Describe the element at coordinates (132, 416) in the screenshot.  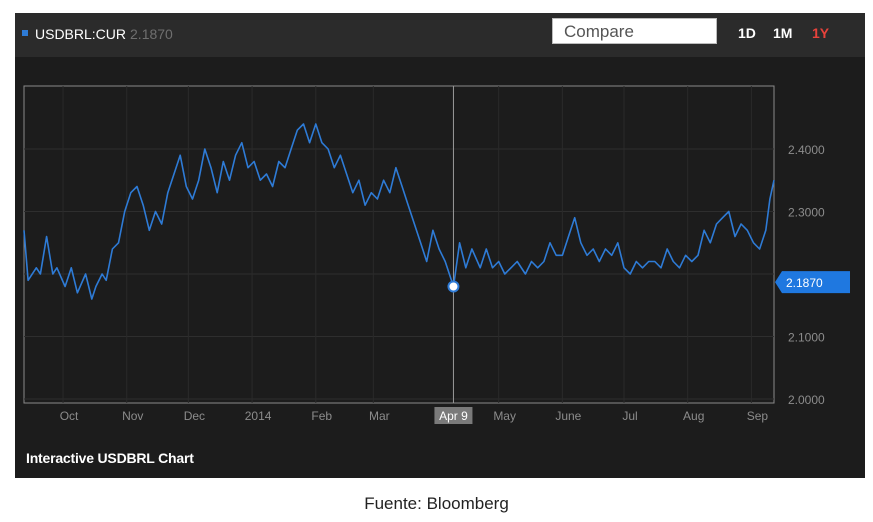
I see `x-tick-label: Nov` at that location.